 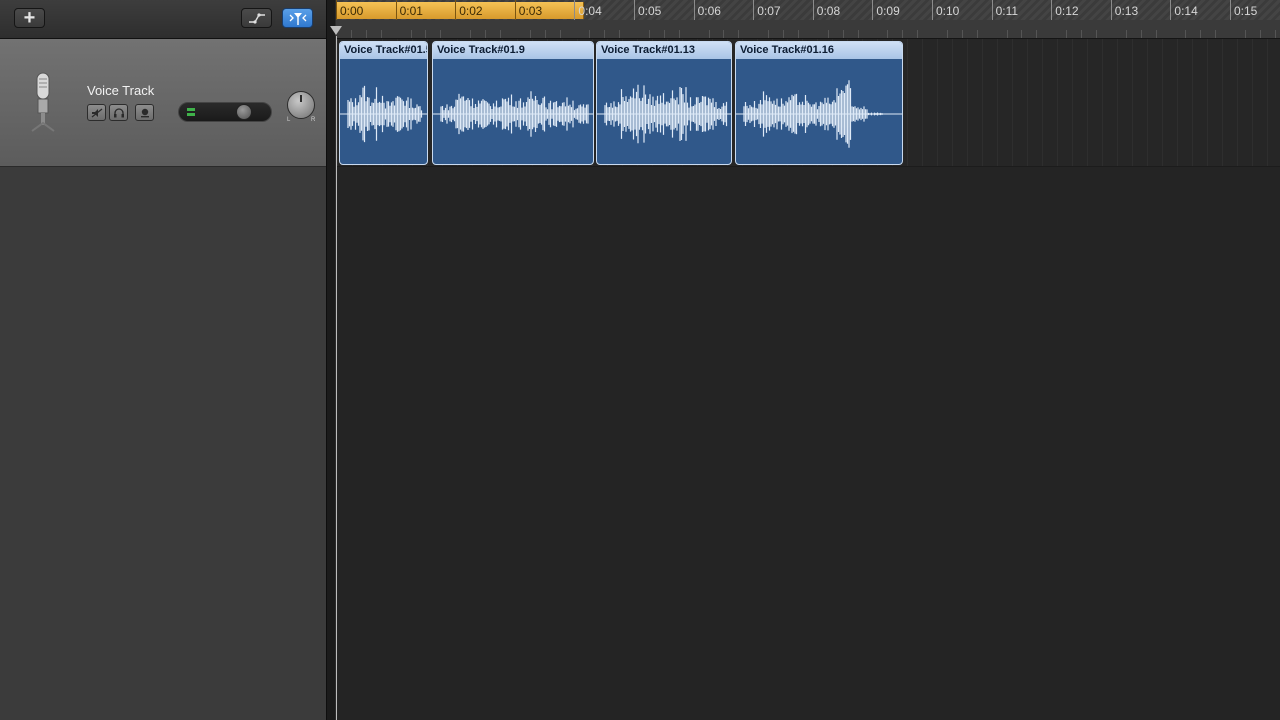 I want to click on pan-knob, so click(x=301, y=105).